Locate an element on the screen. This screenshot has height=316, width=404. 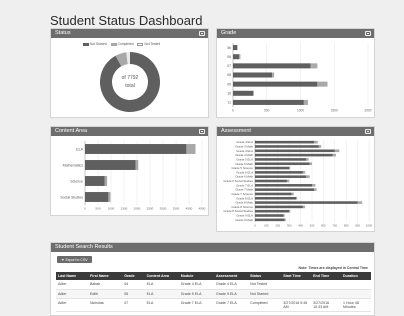
x-tick-label: 900 is located at coordinates (357, 225).